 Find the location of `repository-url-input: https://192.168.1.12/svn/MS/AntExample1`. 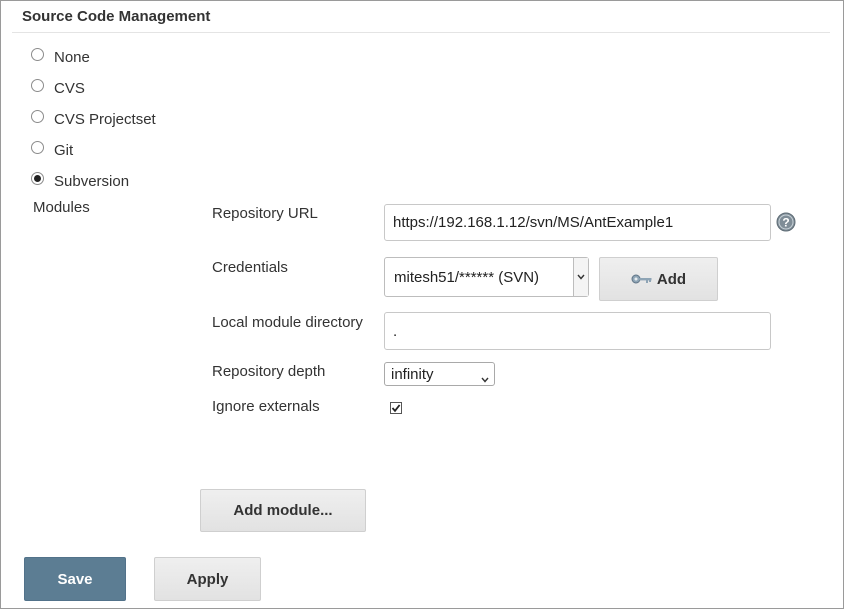

repository-url-input: https://192.168.1.12/svn/MS/AntExample1 is located at coordinates (577, 222).